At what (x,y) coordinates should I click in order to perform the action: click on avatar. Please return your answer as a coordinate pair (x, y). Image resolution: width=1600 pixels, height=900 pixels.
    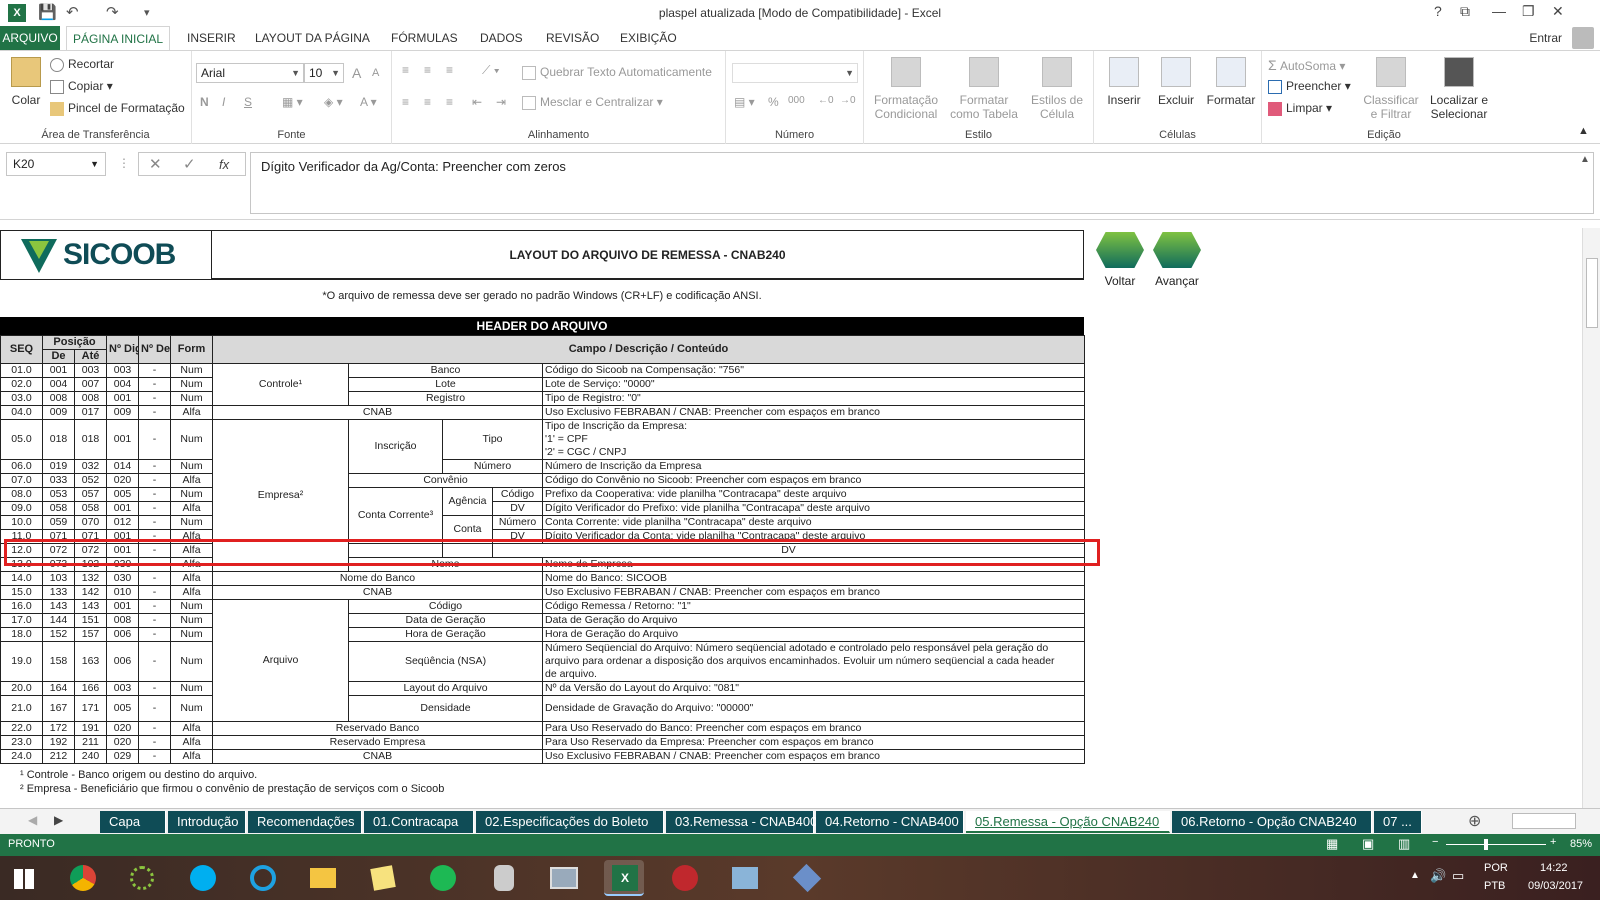
    Looking at the image, I should click on (1583, 38).